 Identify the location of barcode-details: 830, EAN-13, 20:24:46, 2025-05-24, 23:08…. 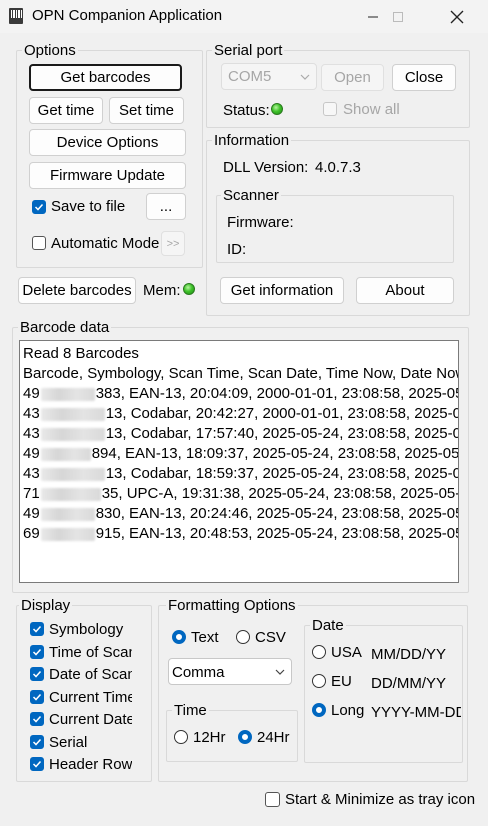
(277, 513).